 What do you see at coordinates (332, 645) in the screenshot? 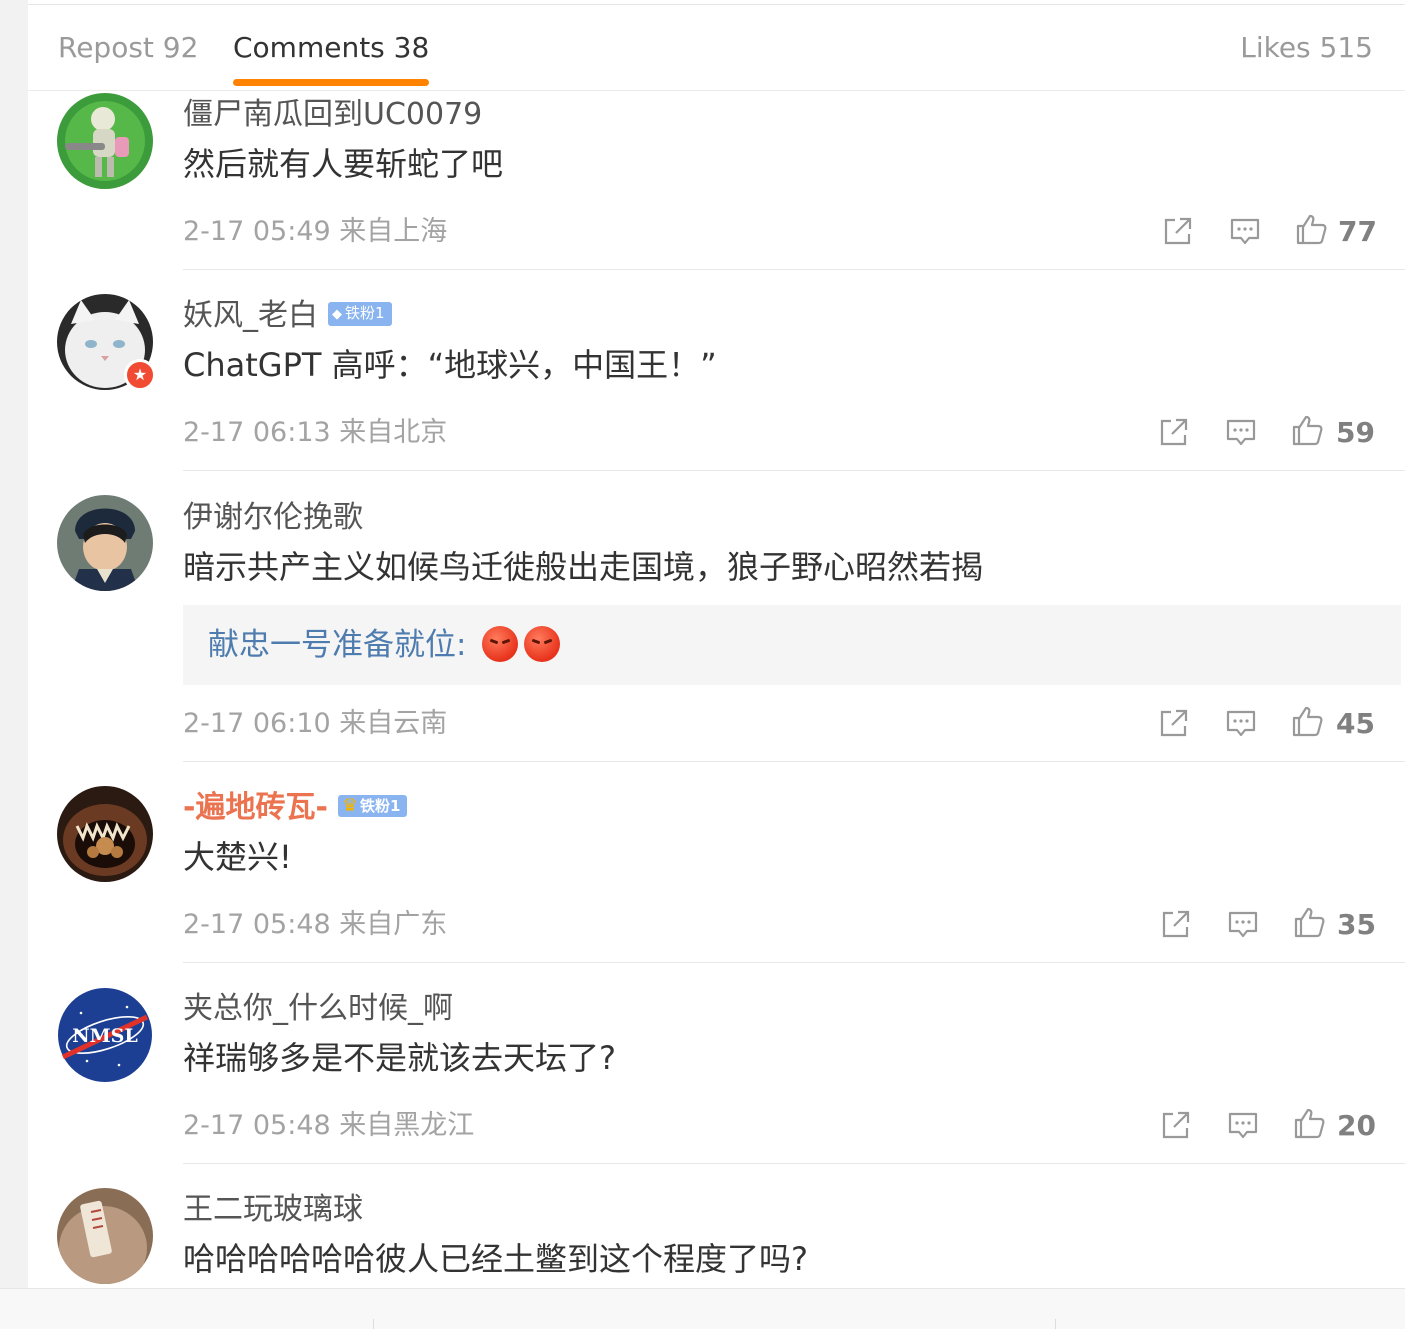
I see `reply-username: 献忠一号准备就位` at bounding box center [332, 645].